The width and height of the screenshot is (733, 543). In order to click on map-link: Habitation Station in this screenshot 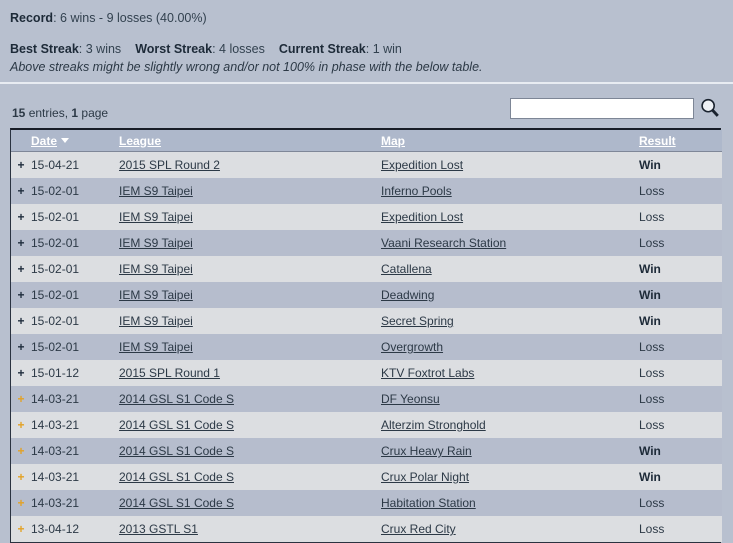, I will do `click(428, 503)`.